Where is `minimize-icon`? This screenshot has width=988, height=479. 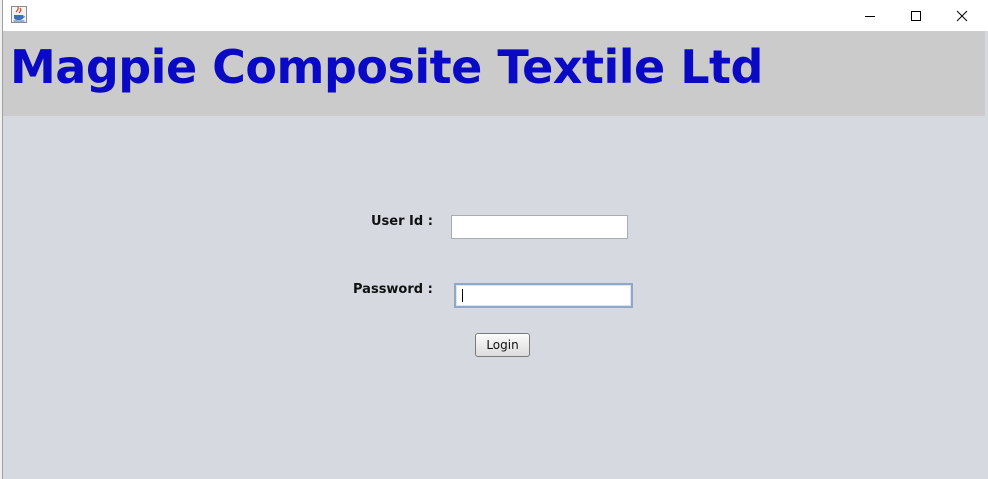
minimize-icon is located at coordinates (870, 16).